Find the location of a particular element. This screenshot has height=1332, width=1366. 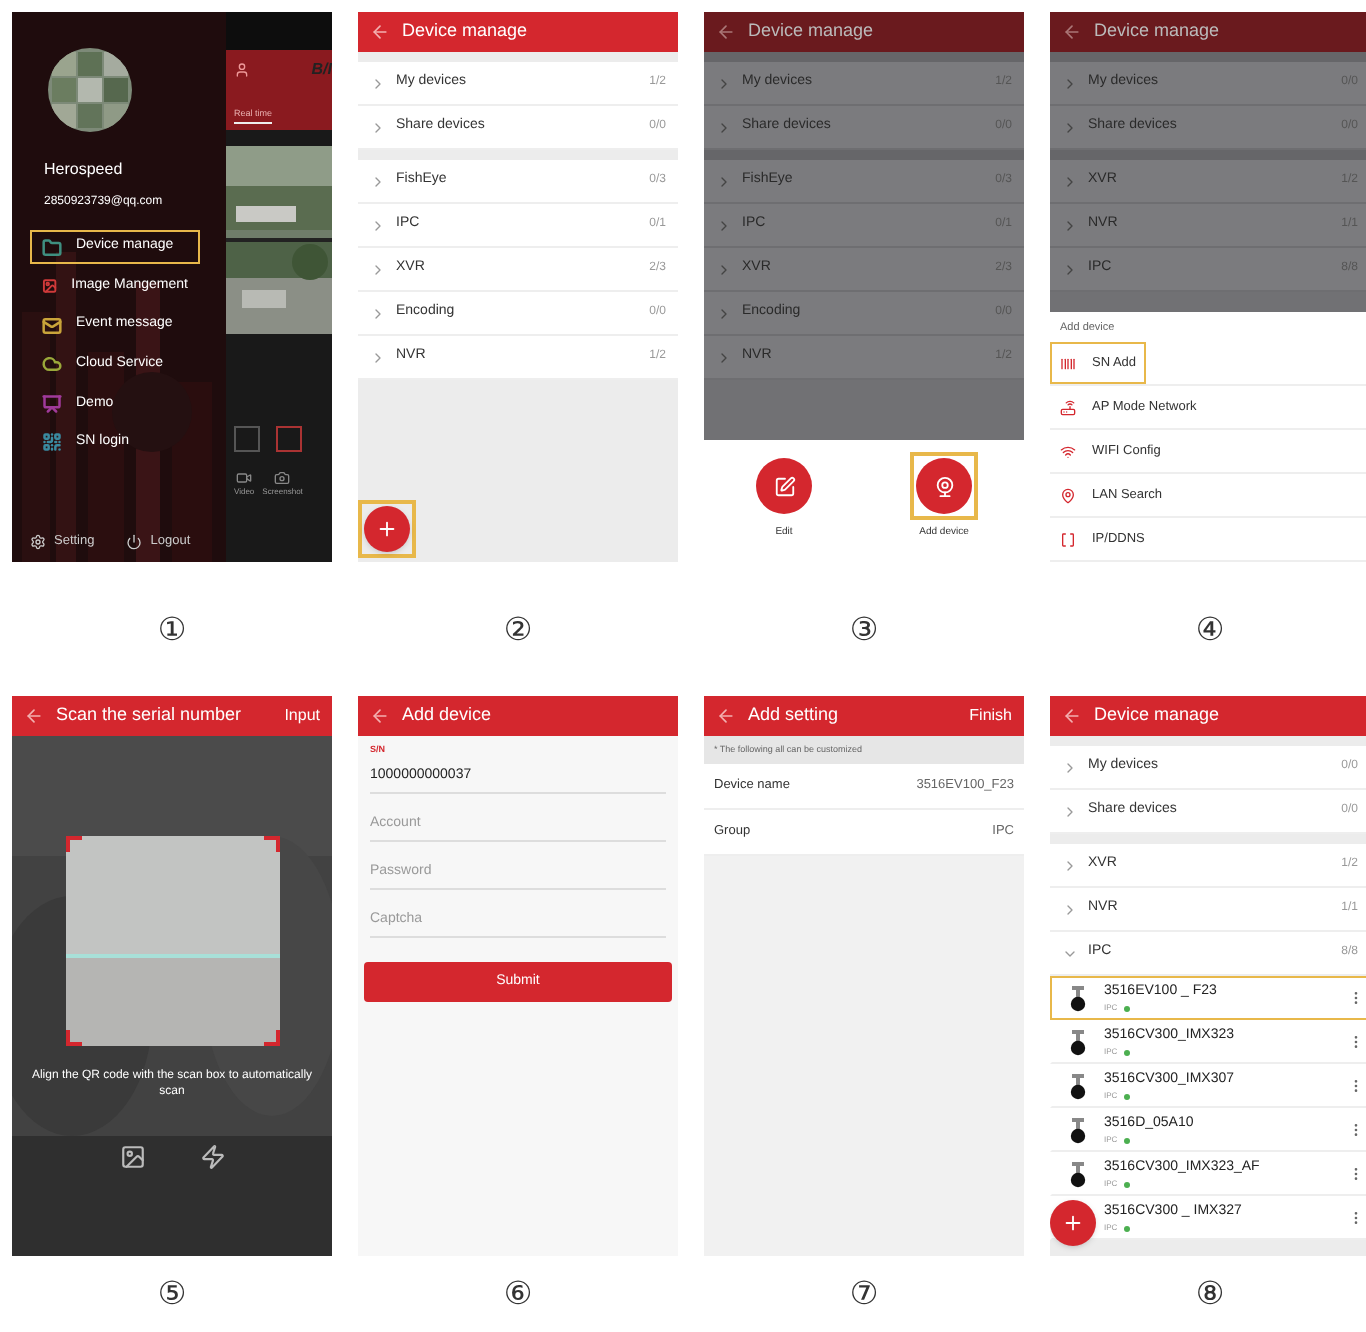

screen-title: Add setting is located at coordinates (794, 715).